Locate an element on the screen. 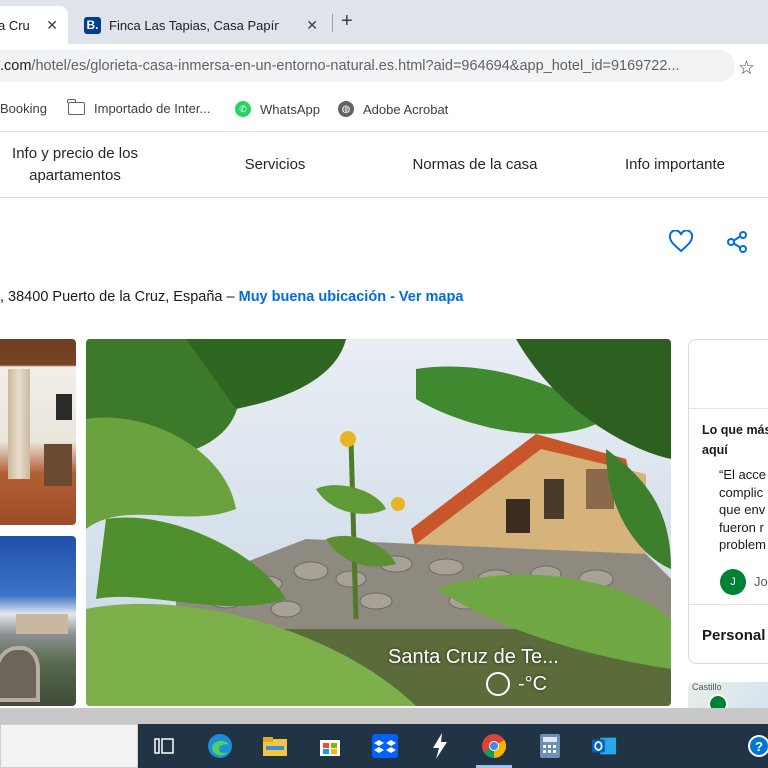 This screenshot has height=768, width=768. edge-icon is located at coordinates (220, 746).